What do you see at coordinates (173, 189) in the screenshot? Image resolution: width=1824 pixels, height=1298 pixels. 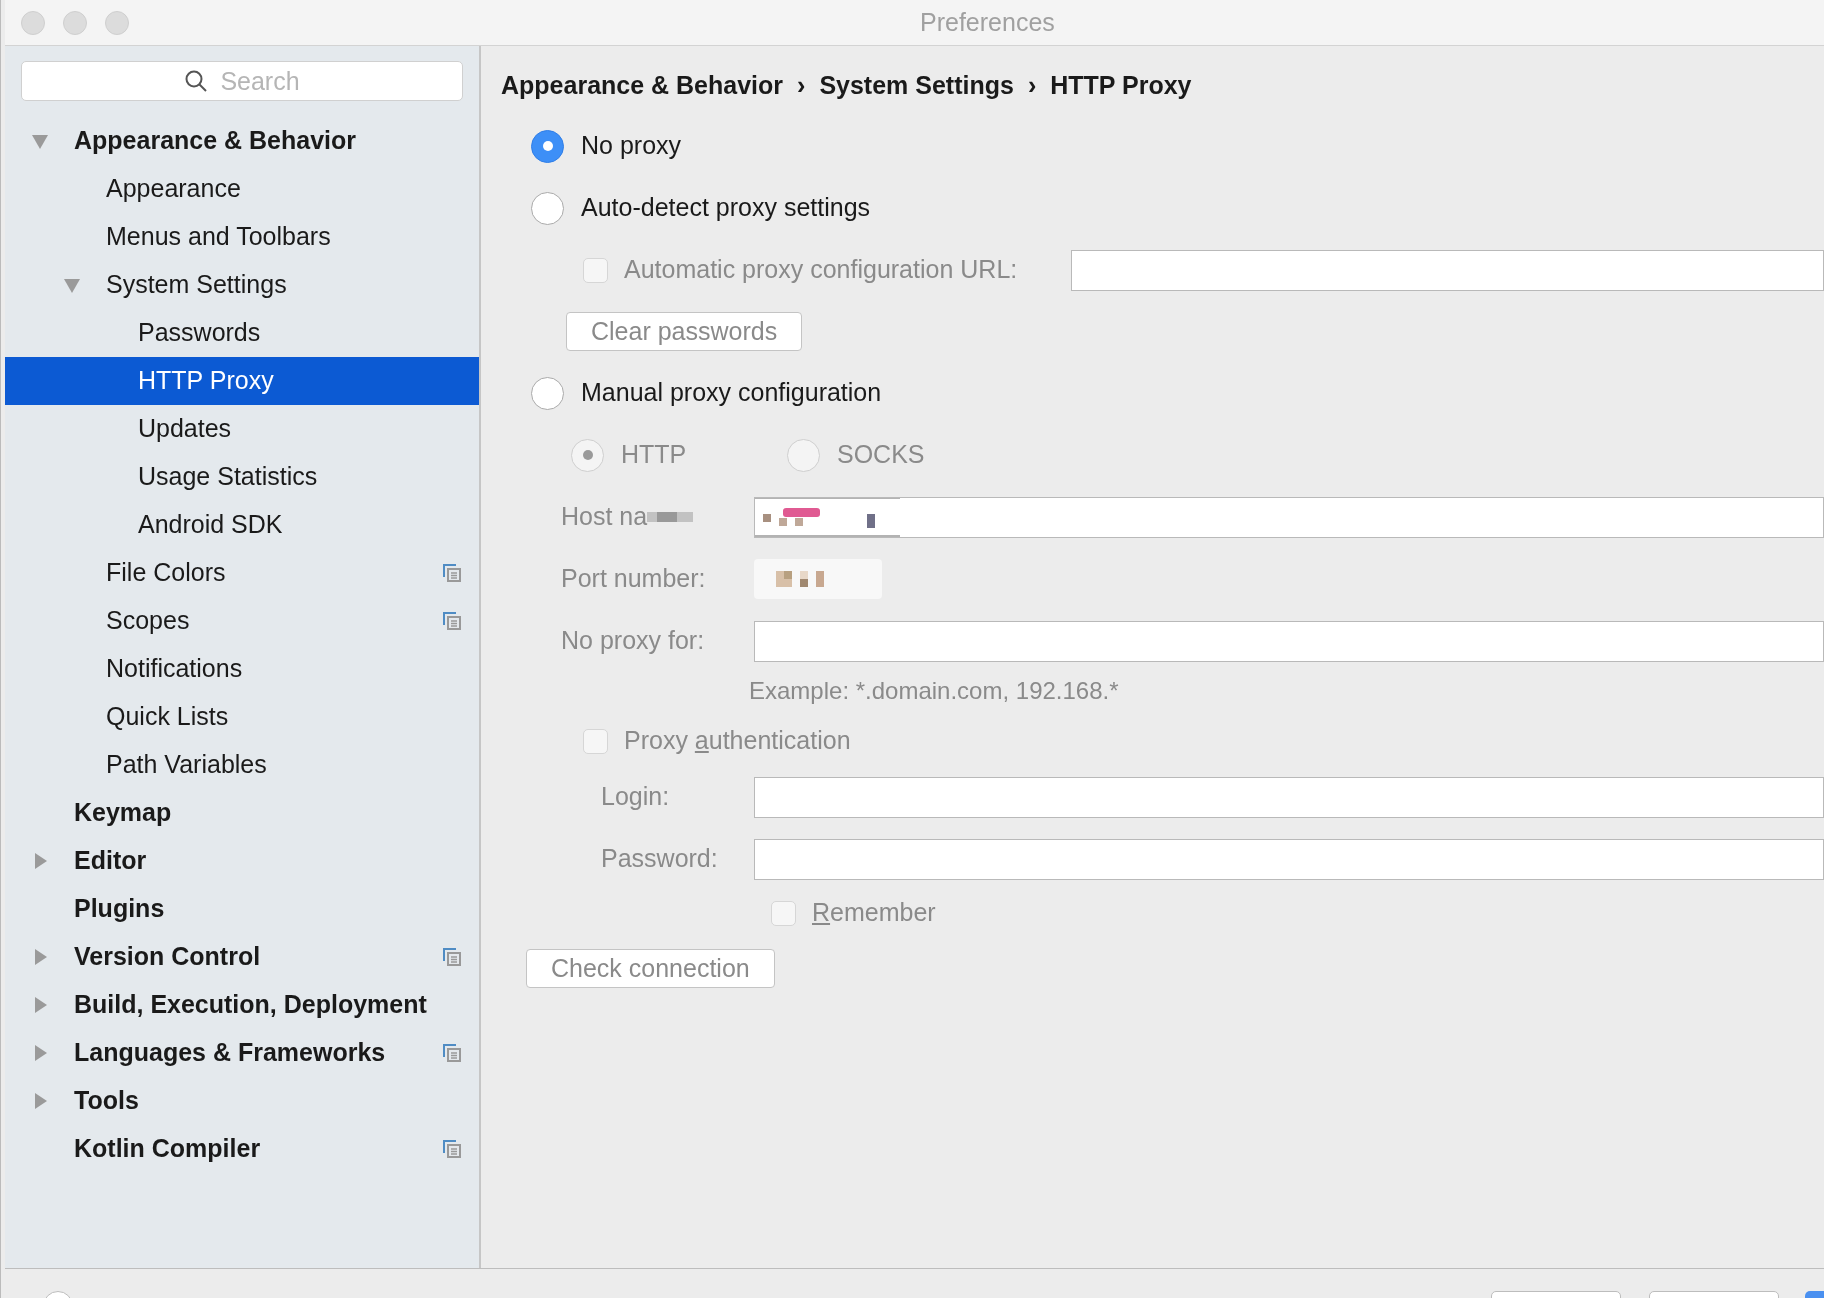 I see `tree-item-label: Appearance` at bounding box center [173, 189].